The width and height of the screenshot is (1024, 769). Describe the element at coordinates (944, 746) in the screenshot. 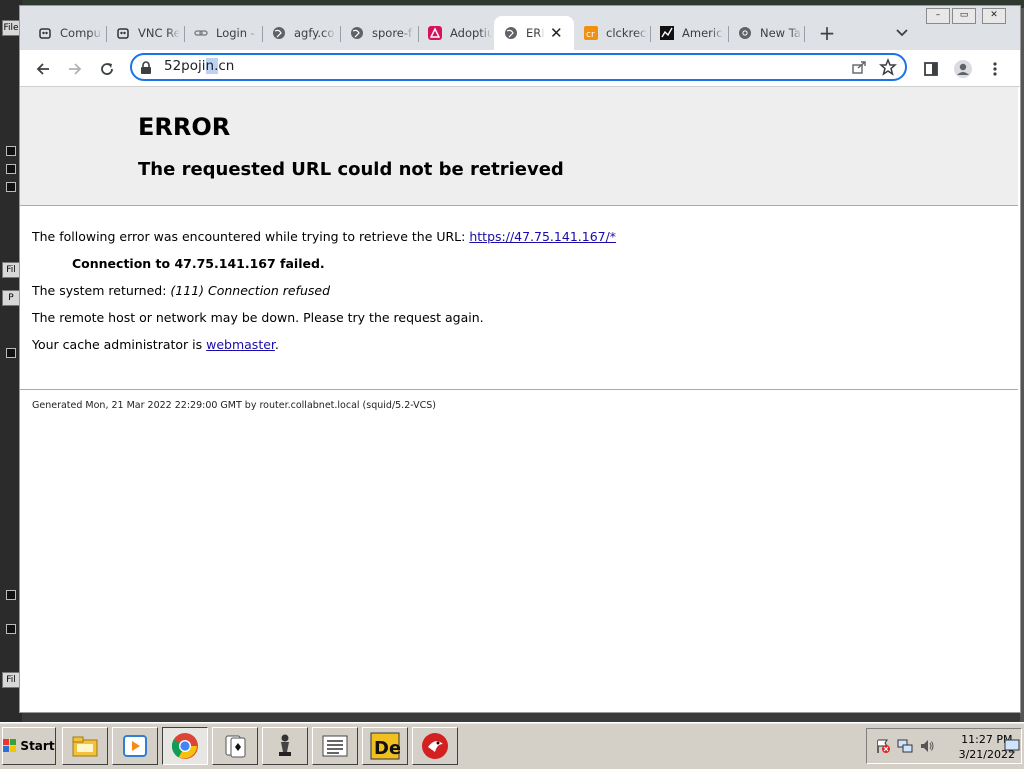

I see `system-tray: 11:27 PM 3/21/2022` at that location.